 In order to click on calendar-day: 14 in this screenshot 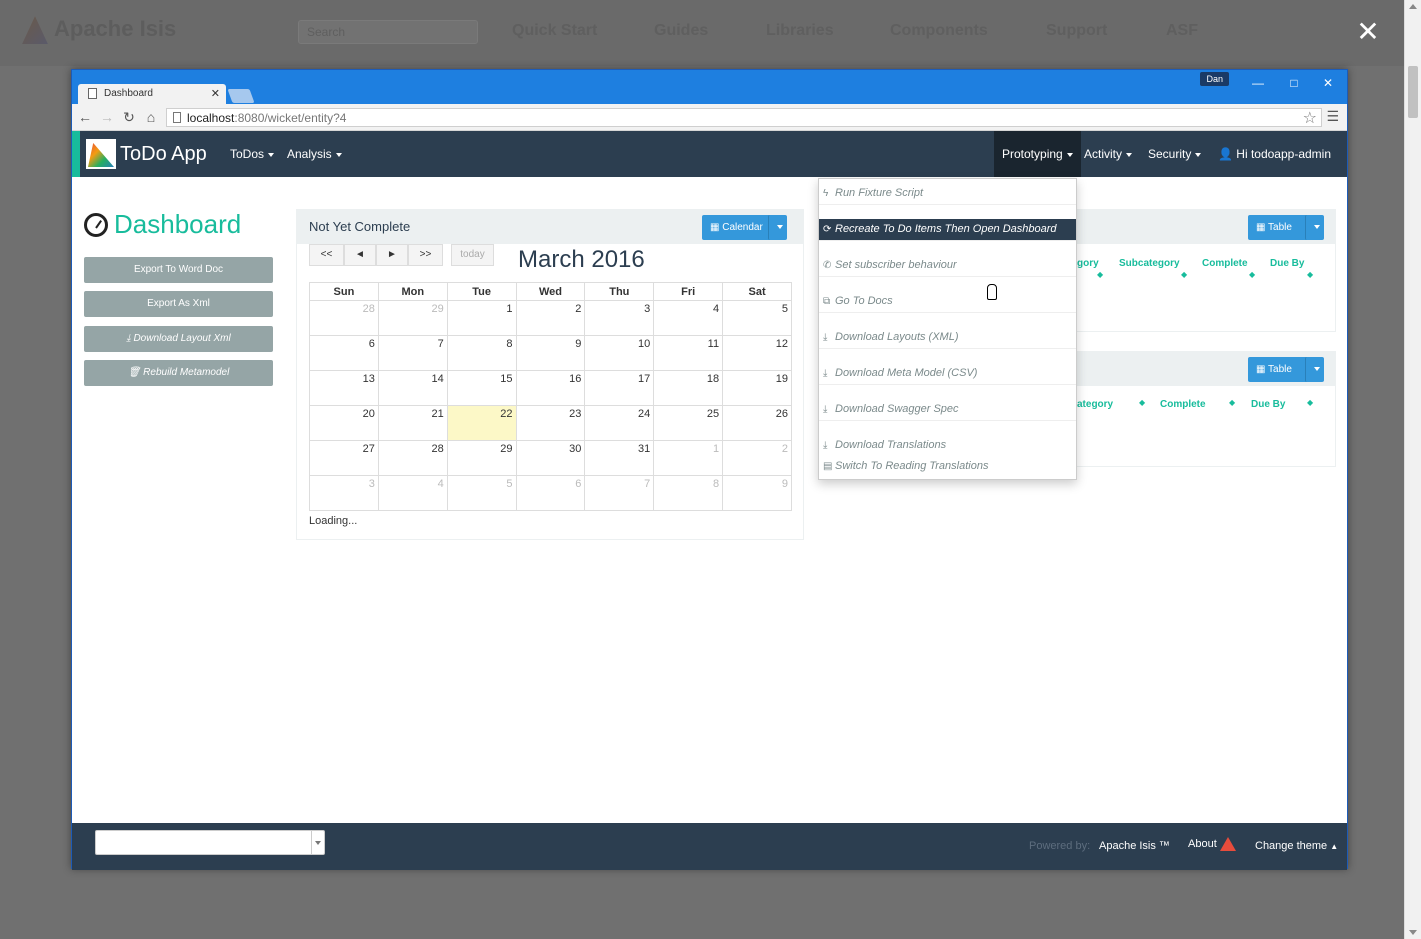, I will do `click(412, 388)`.